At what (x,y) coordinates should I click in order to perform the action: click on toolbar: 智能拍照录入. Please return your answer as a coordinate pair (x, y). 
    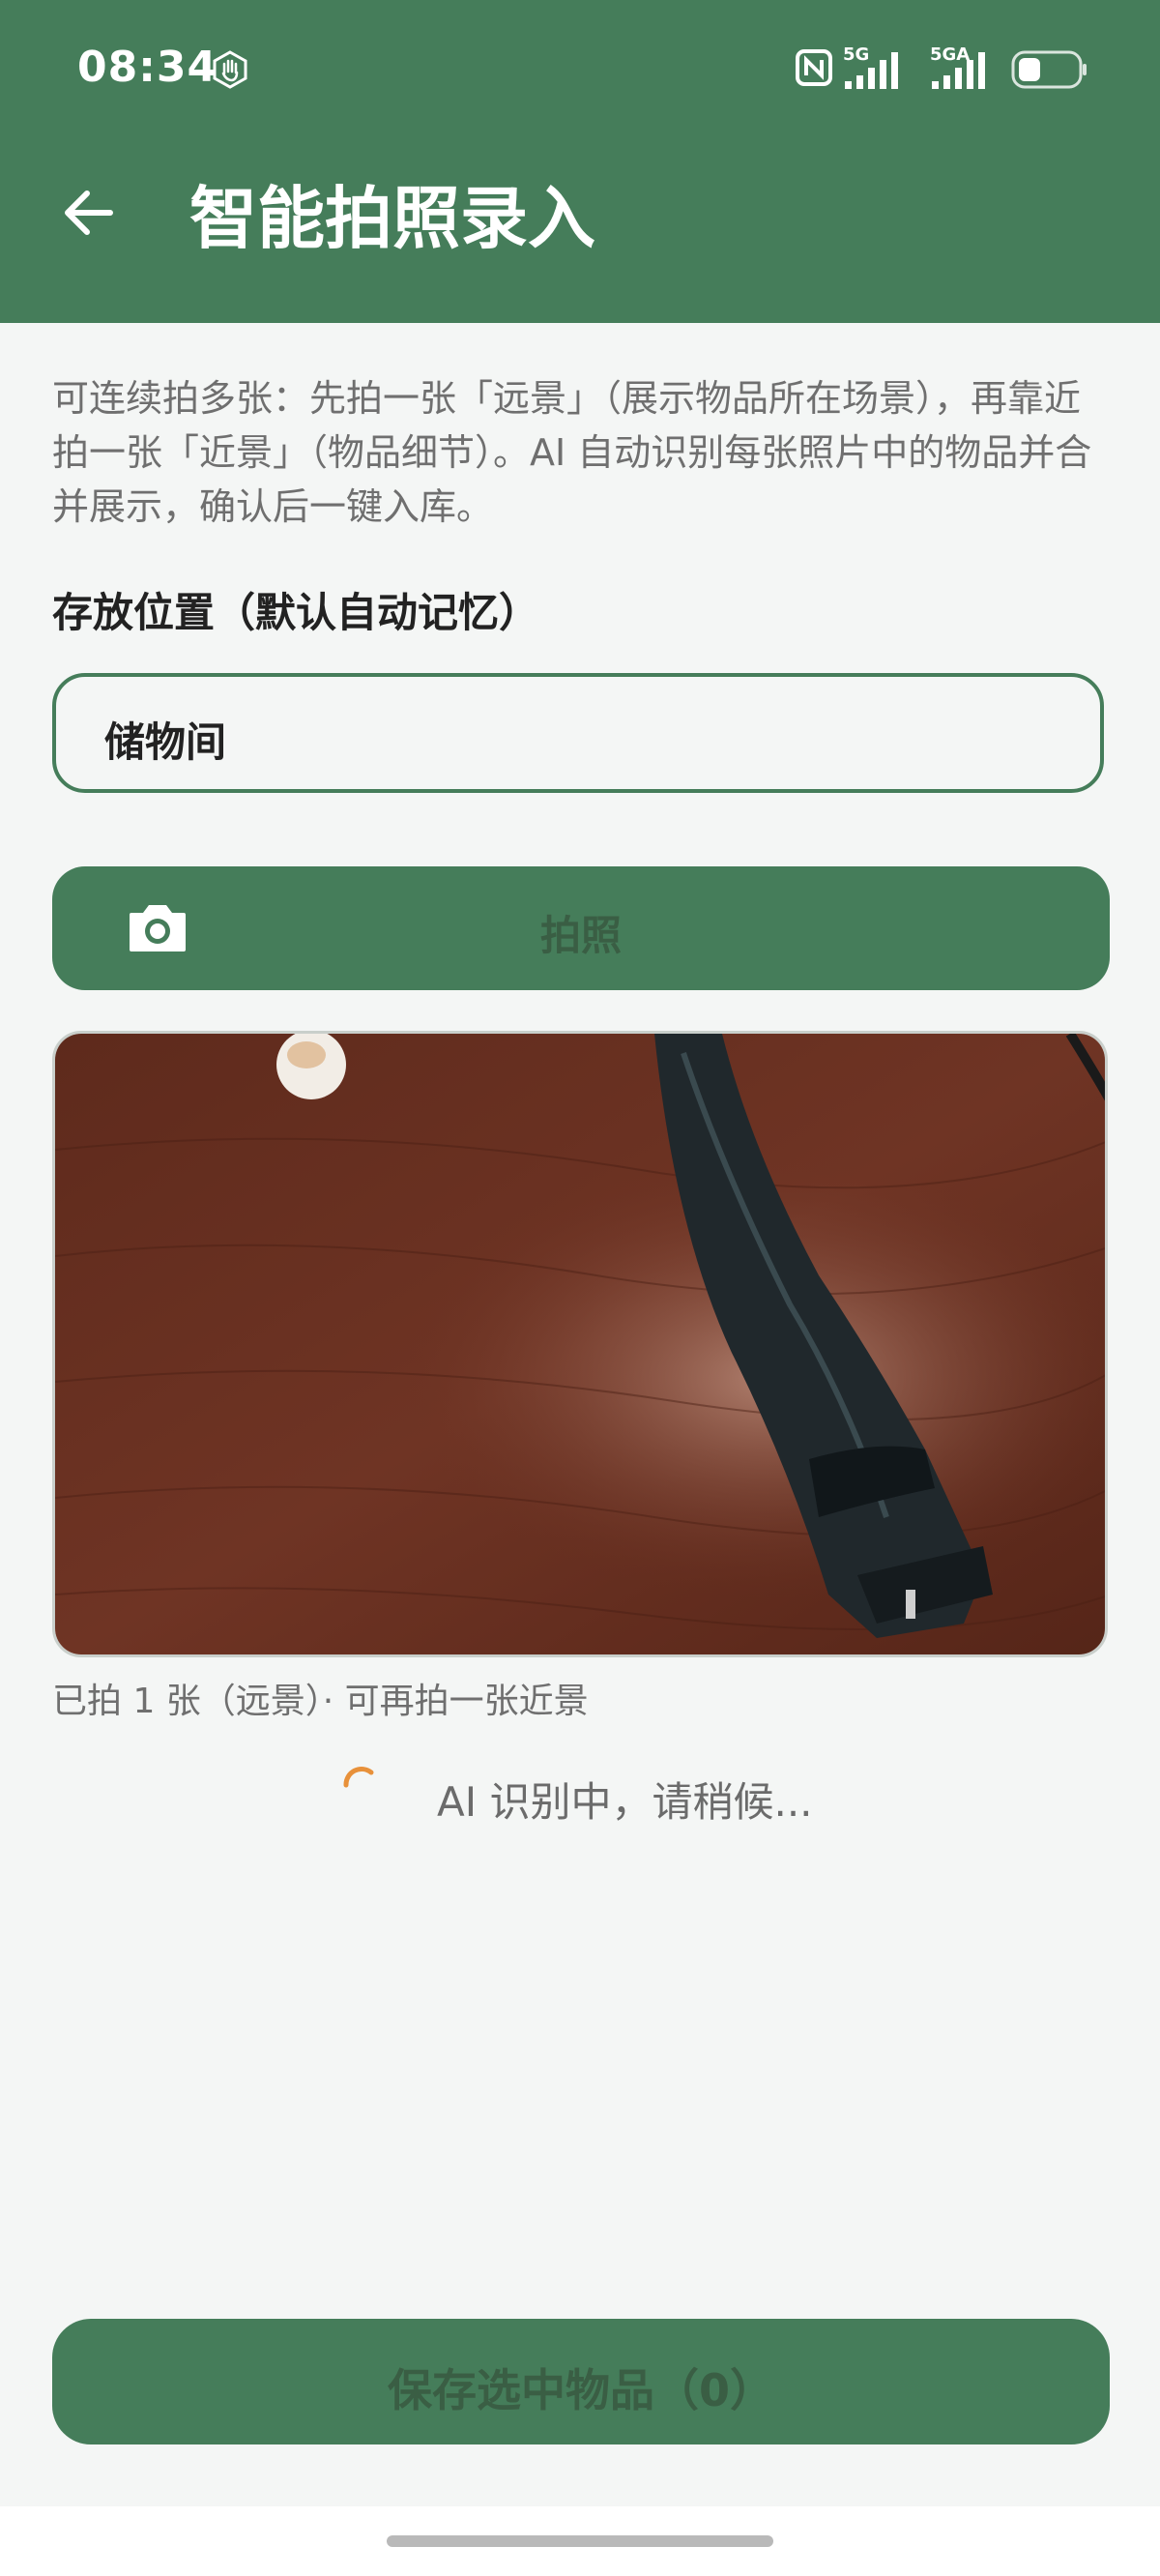
    Looking at the image, I should click on (580, 222).